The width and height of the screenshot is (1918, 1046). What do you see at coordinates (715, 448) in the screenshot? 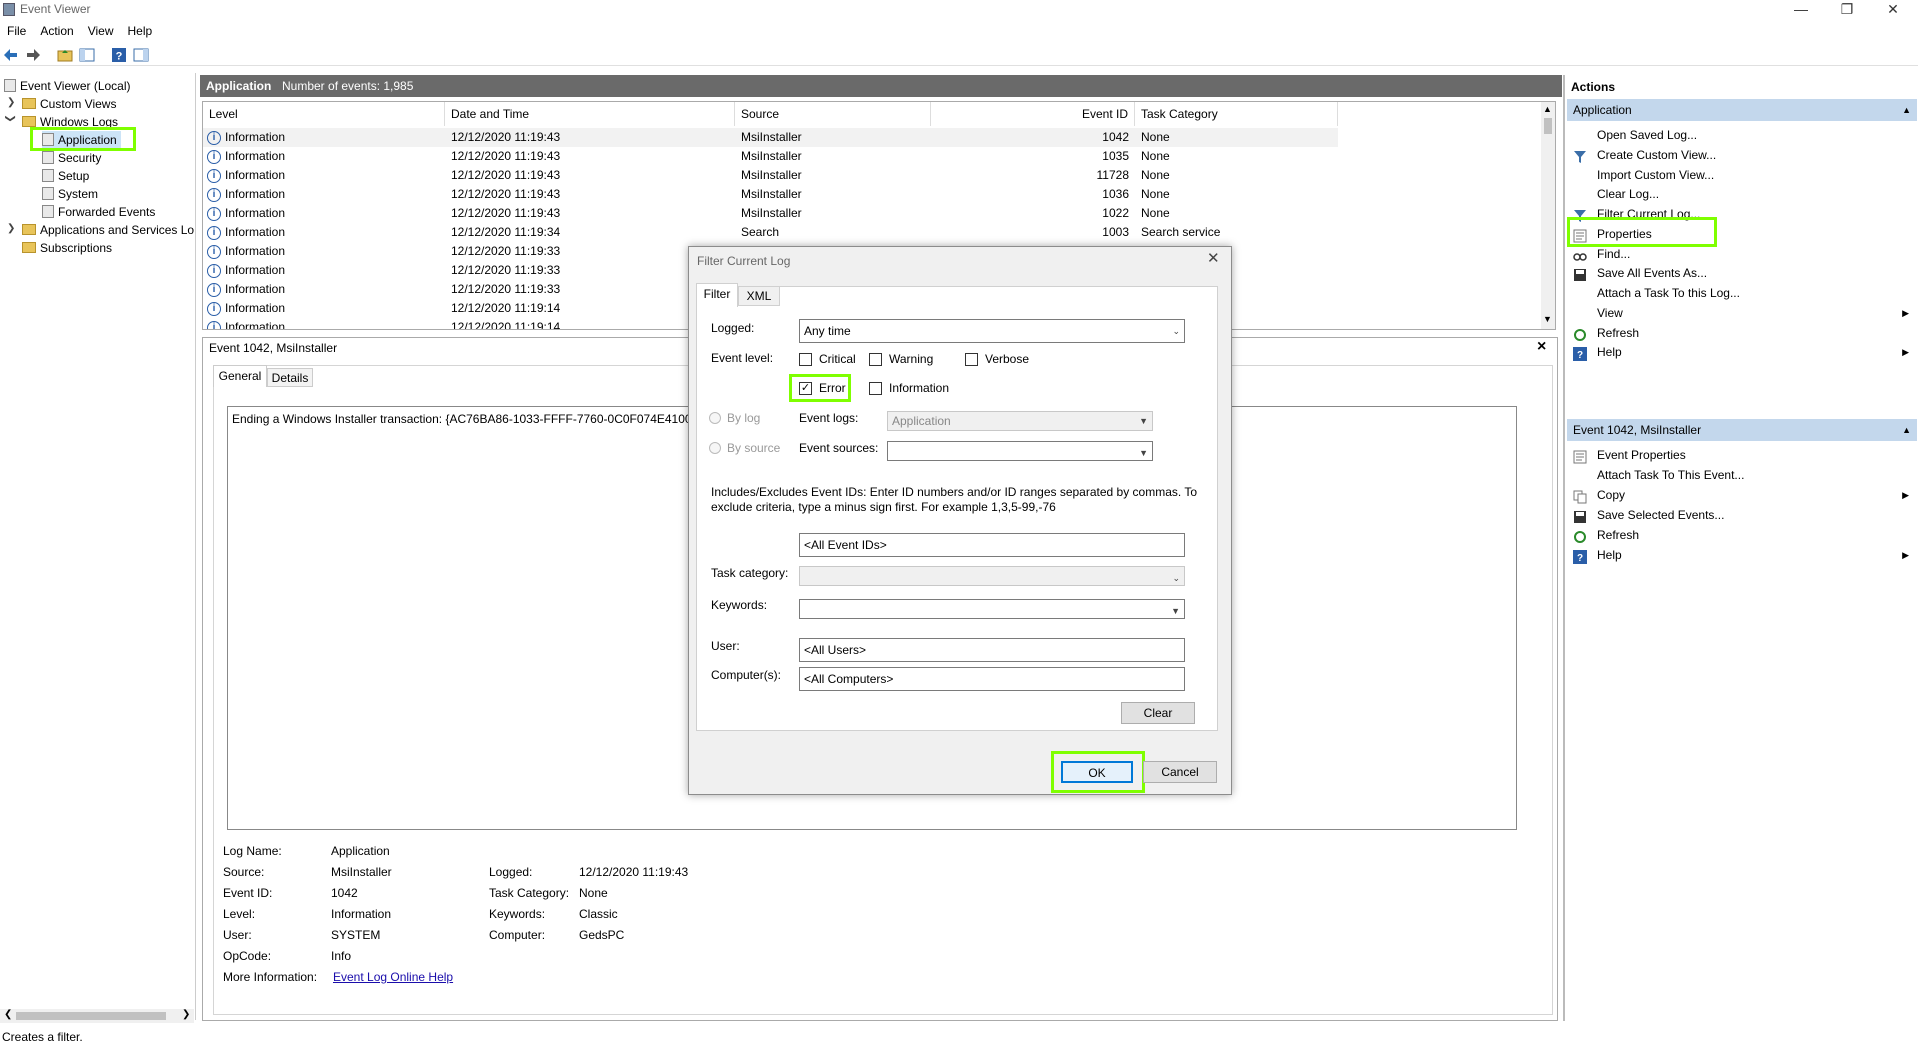
I see `by-source-radio` at bounding box center [715, 448].